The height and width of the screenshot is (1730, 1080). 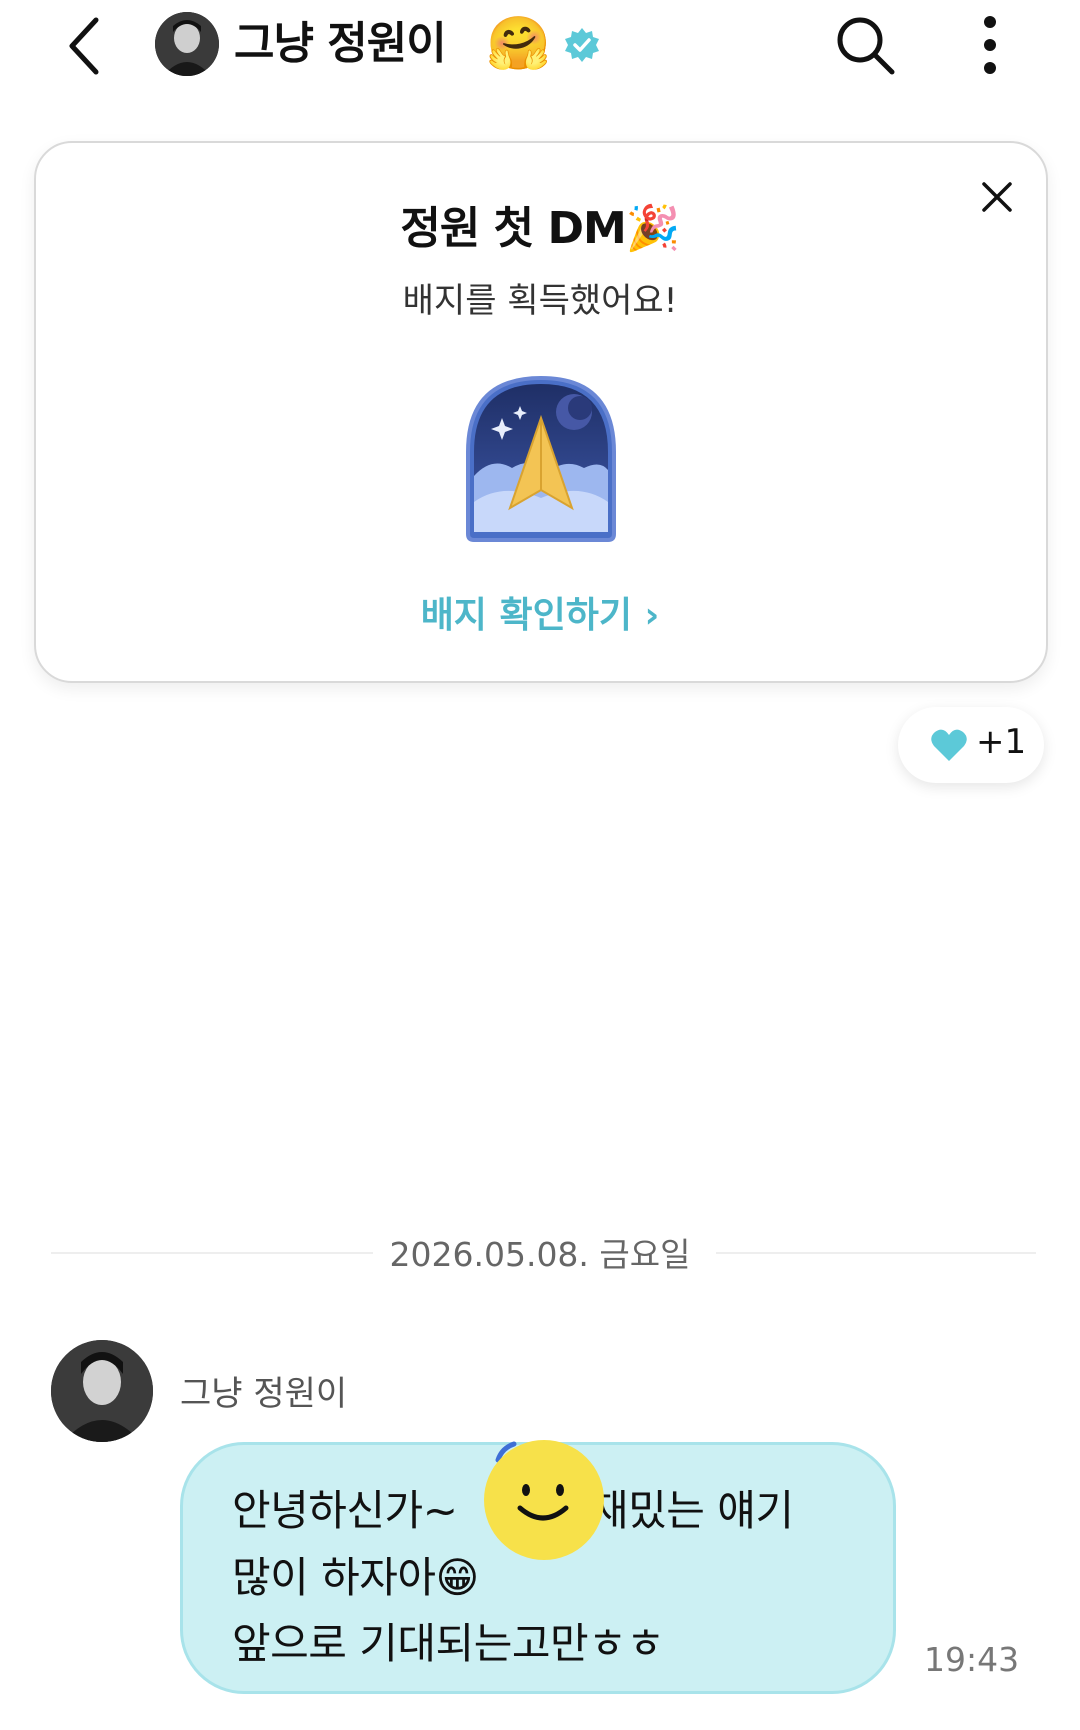 I want to click on avatar, so click(x=187, y=44).